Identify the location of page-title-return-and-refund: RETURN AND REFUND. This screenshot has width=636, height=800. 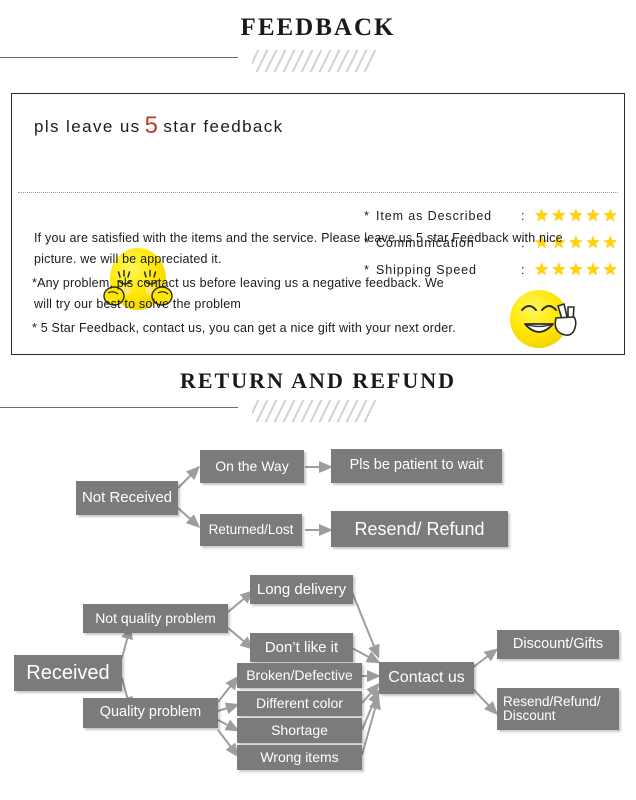
(317, 380).